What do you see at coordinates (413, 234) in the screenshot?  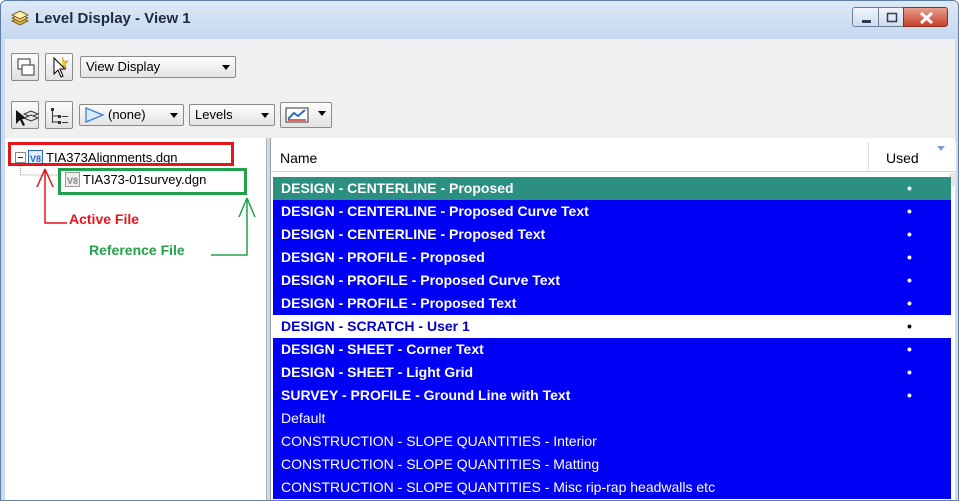 I see `level-name: DESIGN - CENTERLINE - Proposed Text` at bounding box center [413, 234].